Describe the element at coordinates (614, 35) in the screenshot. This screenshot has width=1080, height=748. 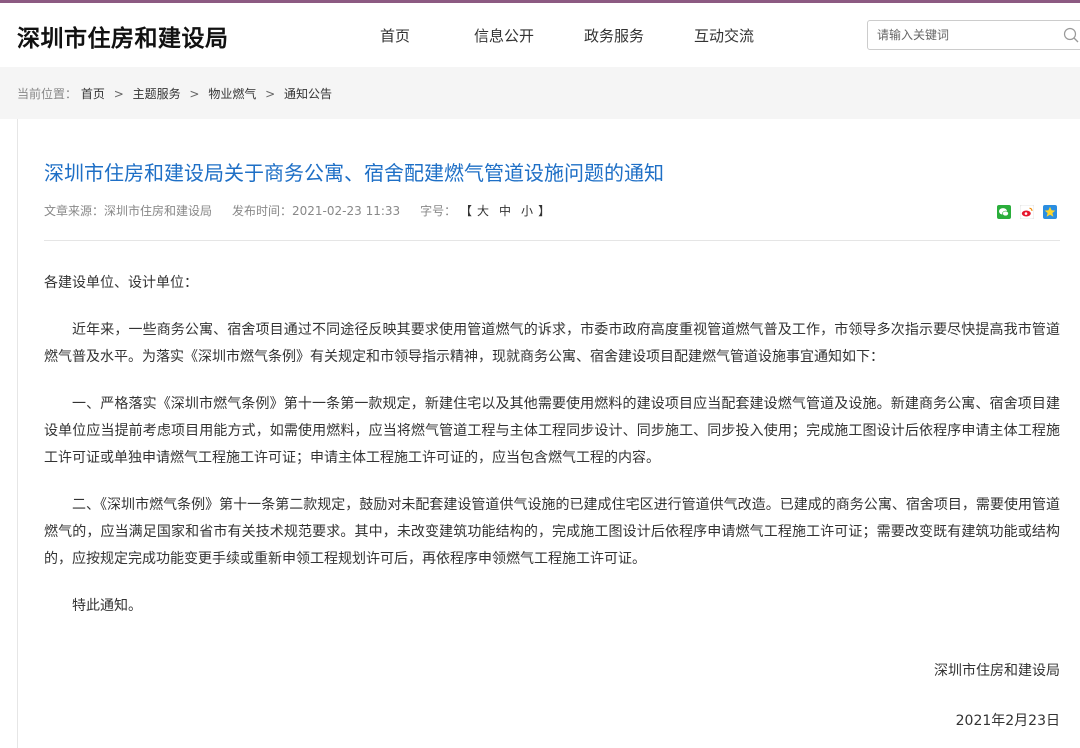
I see `nav-item-gov-services: 政务服务` at that location.